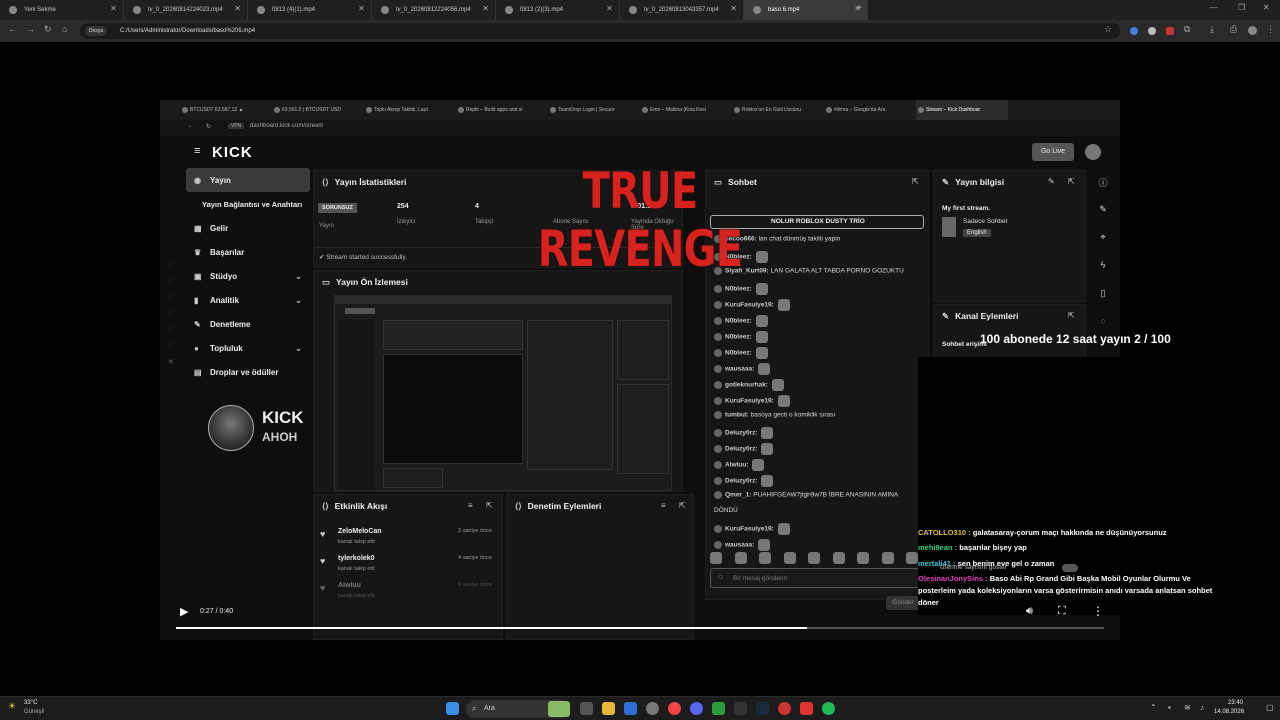  I want to click on search-icon: ⌕, so click(474, 708).